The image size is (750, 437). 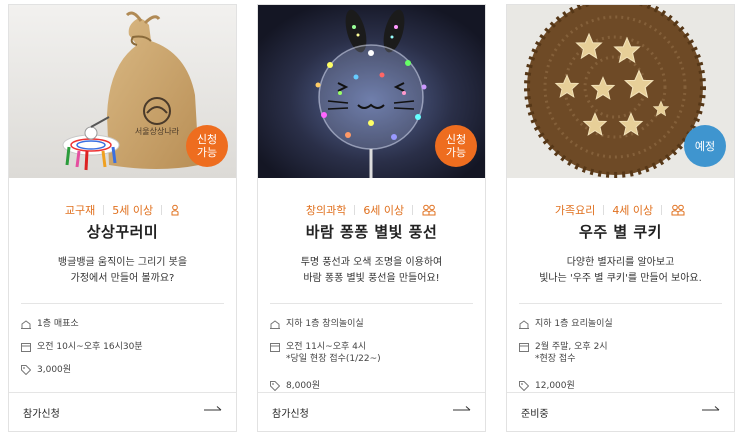 I want to click on age-label: 4세 이상, so click(x=633, y=210).